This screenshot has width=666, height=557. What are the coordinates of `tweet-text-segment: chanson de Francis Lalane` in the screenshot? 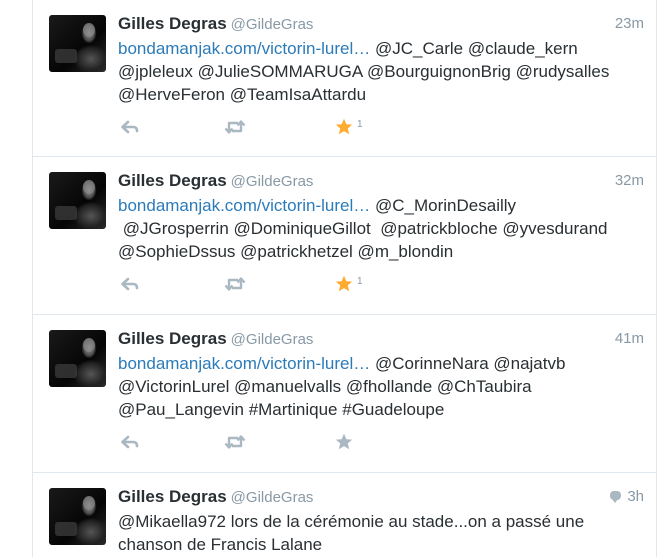 It's located at (220, 544).